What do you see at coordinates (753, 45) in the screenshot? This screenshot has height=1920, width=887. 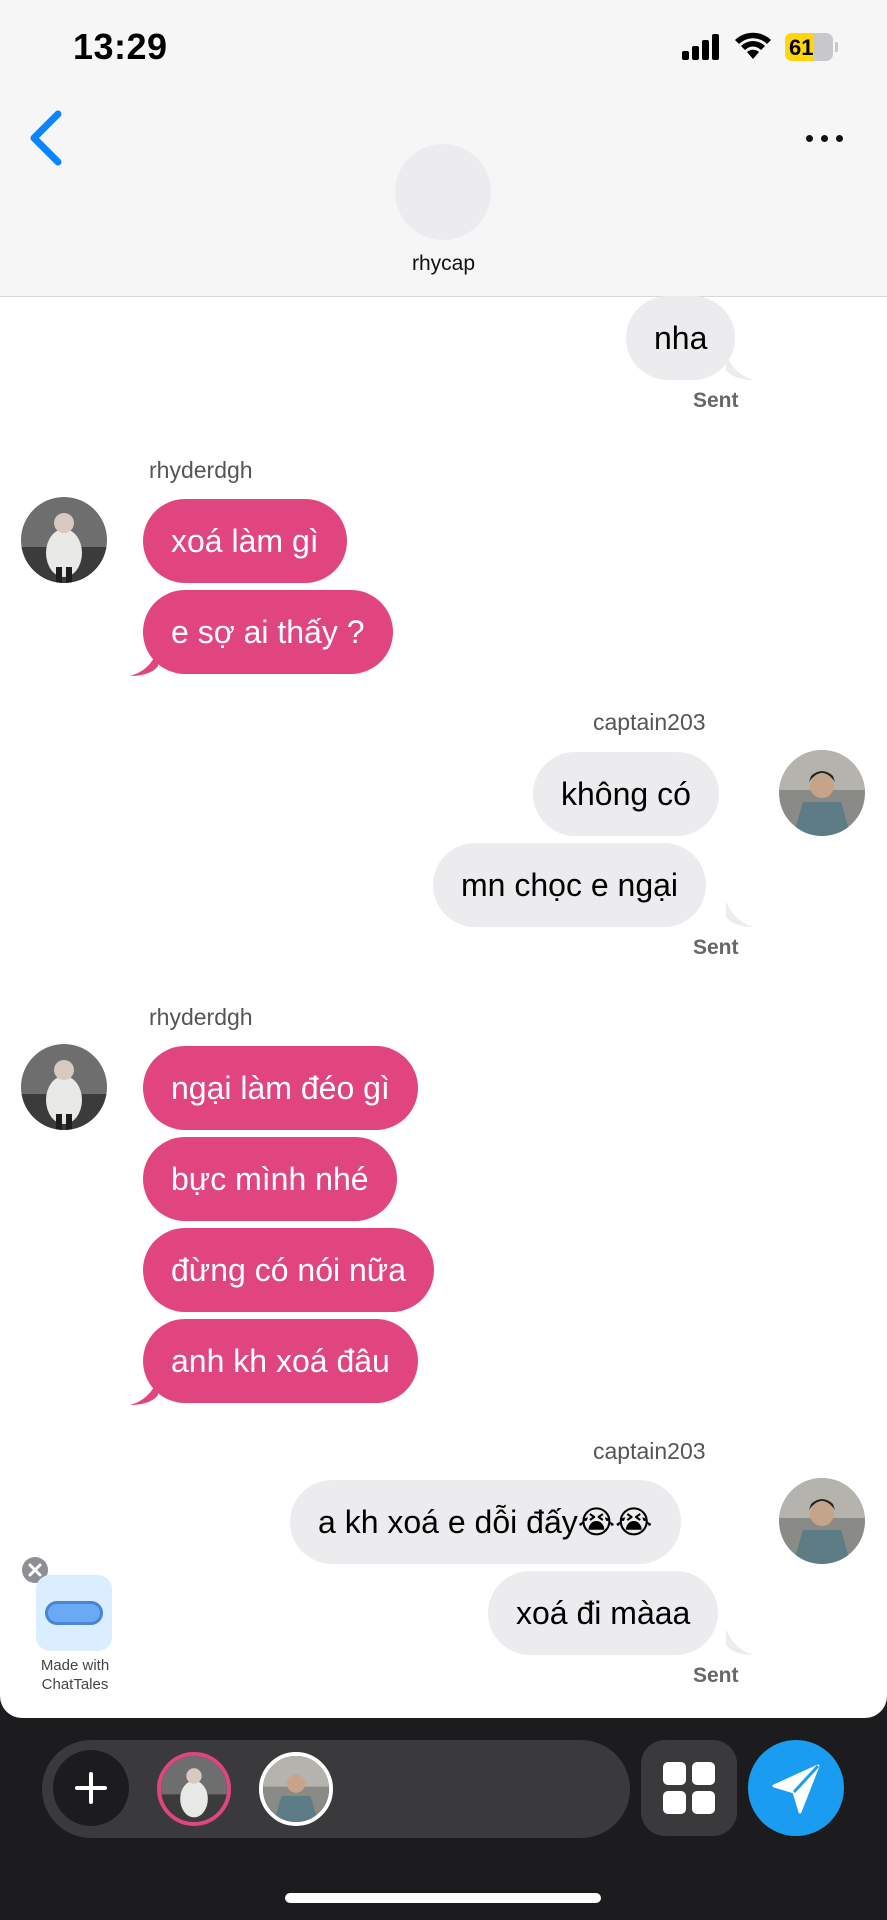 I see `wifi-icon` at bounding box center [753, 45].